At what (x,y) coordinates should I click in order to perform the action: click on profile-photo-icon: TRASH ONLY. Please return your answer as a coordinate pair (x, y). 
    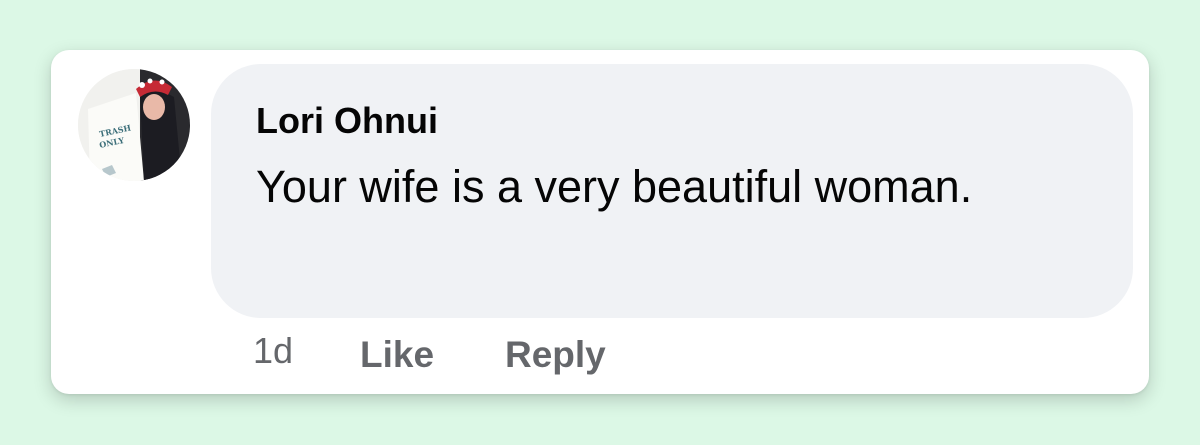
    Looking at the image, I should click on (134, 125).